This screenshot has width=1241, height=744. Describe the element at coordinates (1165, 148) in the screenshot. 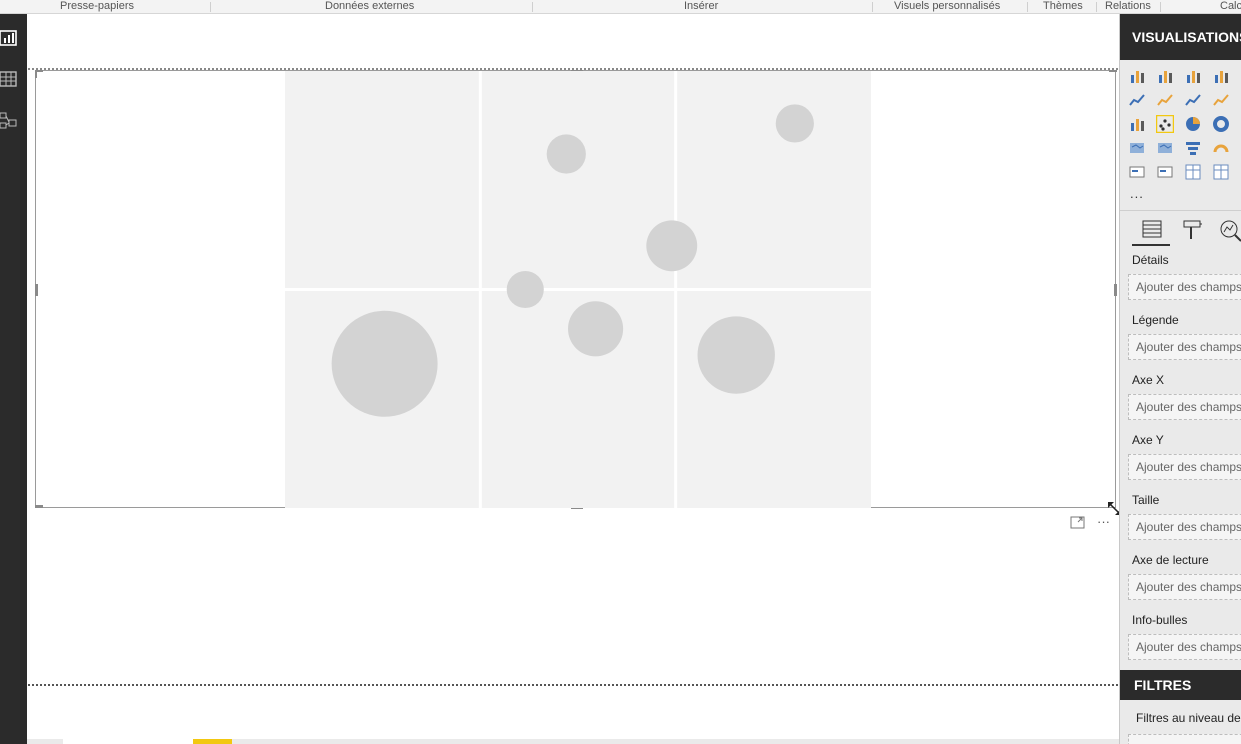

I see `filled-map-icon` at that location.